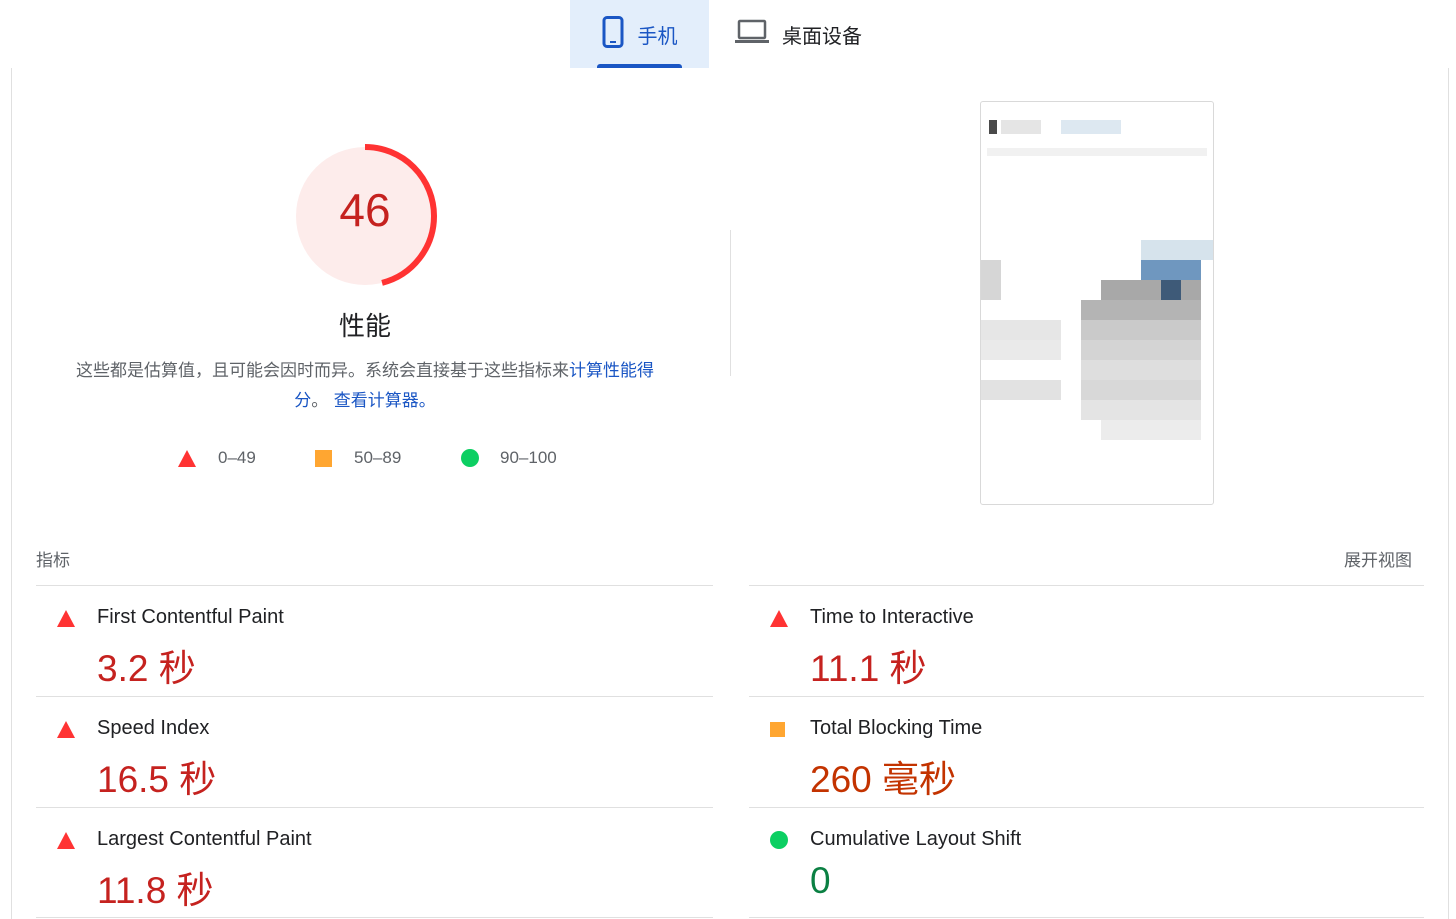 Image resolution: width=1456 pixels, height=919 pixels. What do you see at coordinates (820, 880) in the screenshot?
I see `metric-value: 0` at bounding box center [820, 880].